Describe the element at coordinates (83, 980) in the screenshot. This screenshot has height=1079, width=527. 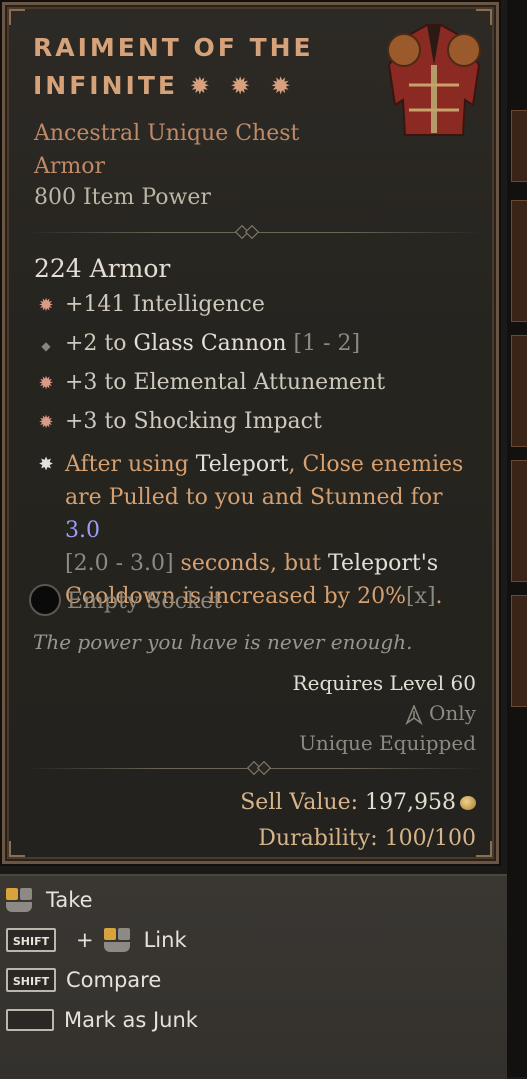
I see `compare-action: SHIFT Compare` at that location.